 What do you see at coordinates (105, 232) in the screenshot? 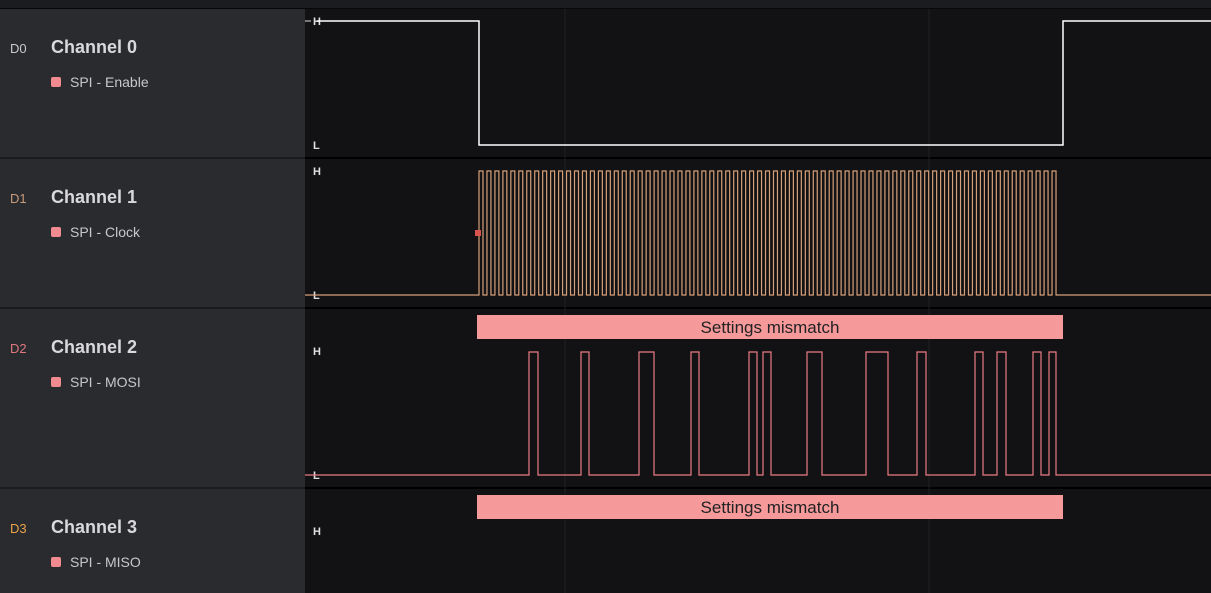
I see `analyzer-name: SPI - Clock` at bounding box center [105, 232].